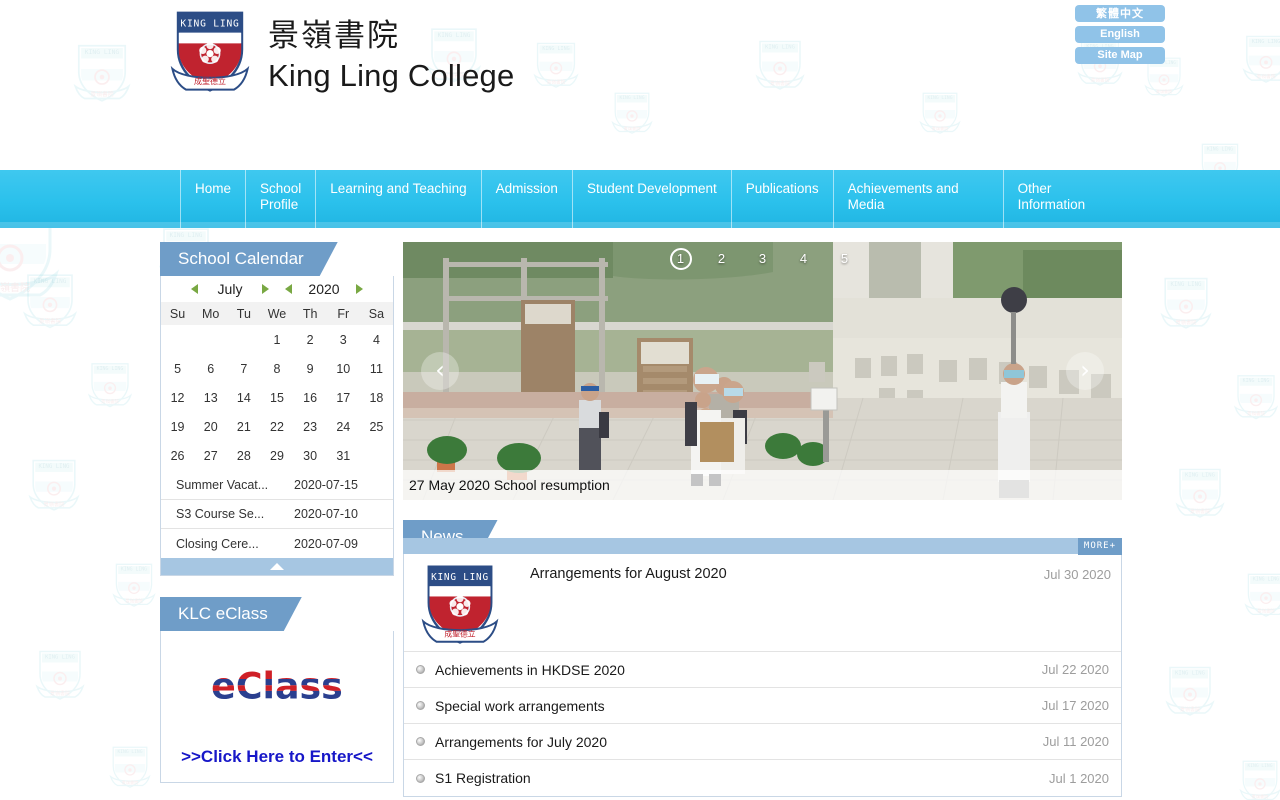  Describe the element at coordinates (680, 259) in the screenshot. I see `carousel-dot-1: 1` at that location.